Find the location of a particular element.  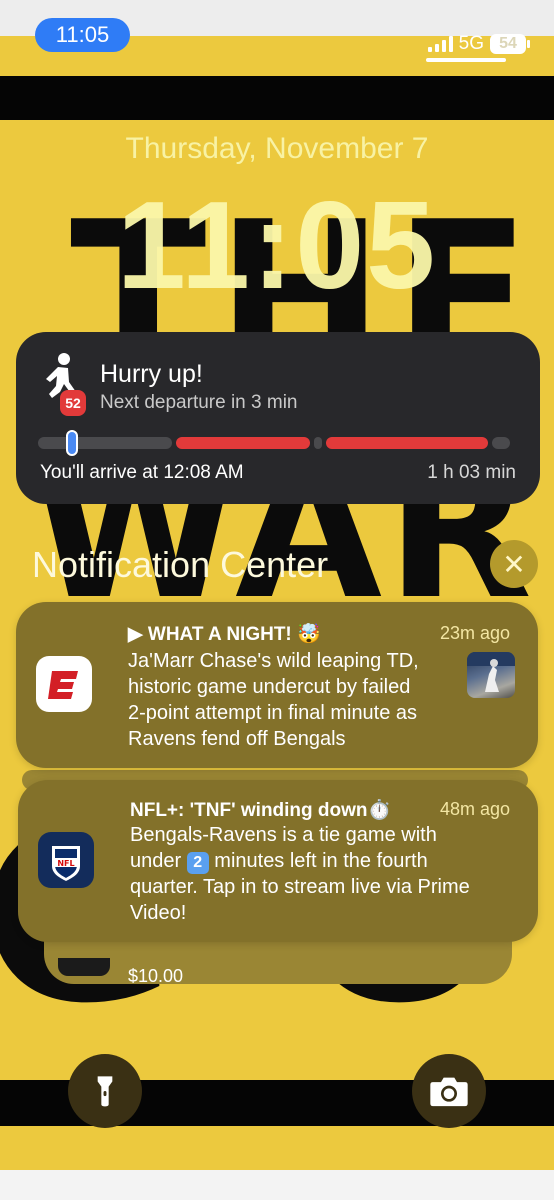

notification-center-title: Notification Center is located at coordinates (180, 564).